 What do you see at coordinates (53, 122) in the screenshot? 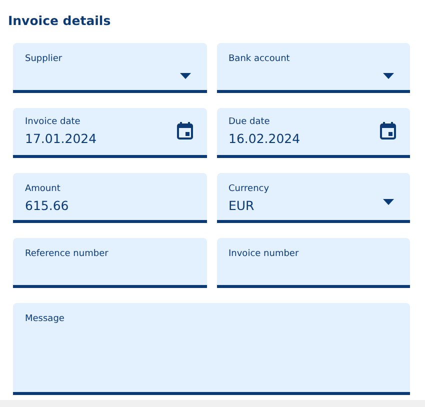
I see `field-label: Invoice date` at bounding box center [53, 122].